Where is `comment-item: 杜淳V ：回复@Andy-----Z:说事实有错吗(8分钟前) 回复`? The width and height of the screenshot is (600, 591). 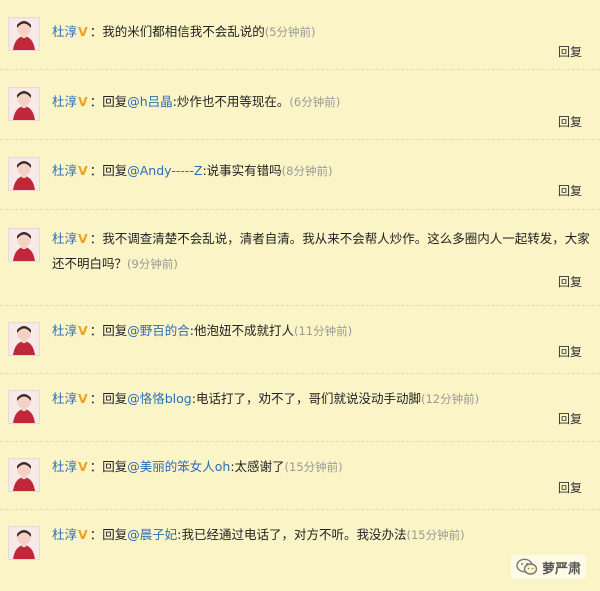 comment-item: 杜淳V ：回复@Andy-----Z:说事实有错吗(8分钟前) 回复 is located at coordinates (300, 175).